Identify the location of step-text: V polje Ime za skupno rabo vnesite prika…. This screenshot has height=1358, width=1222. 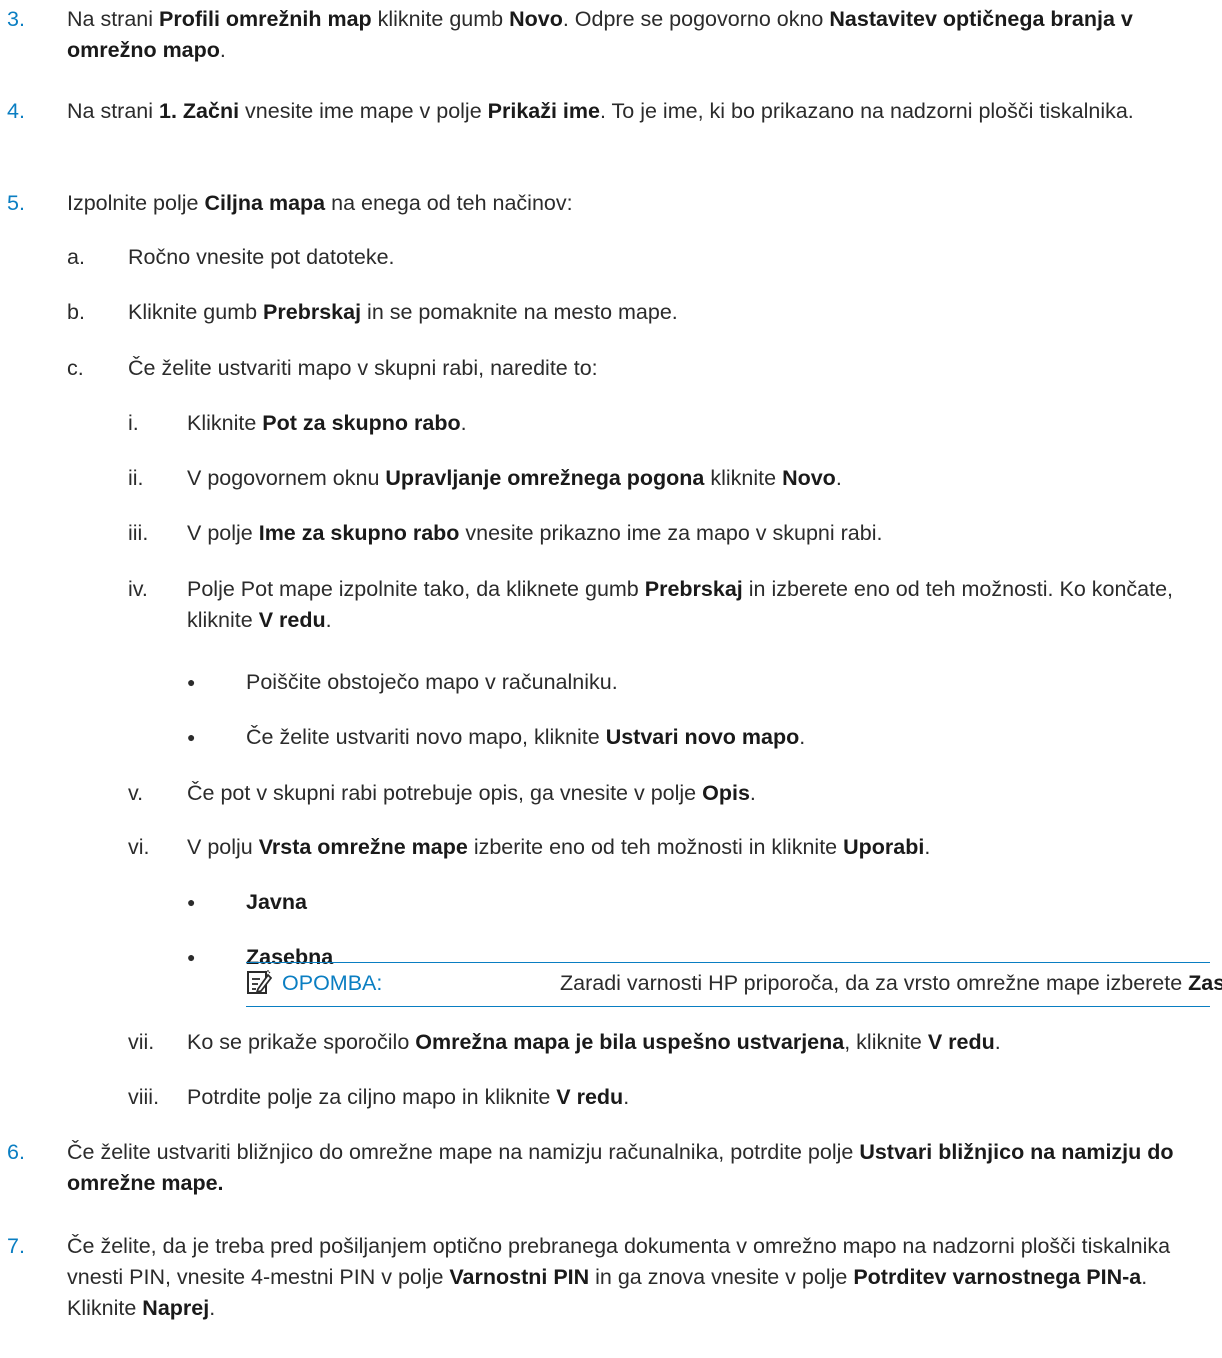
(535, 533).